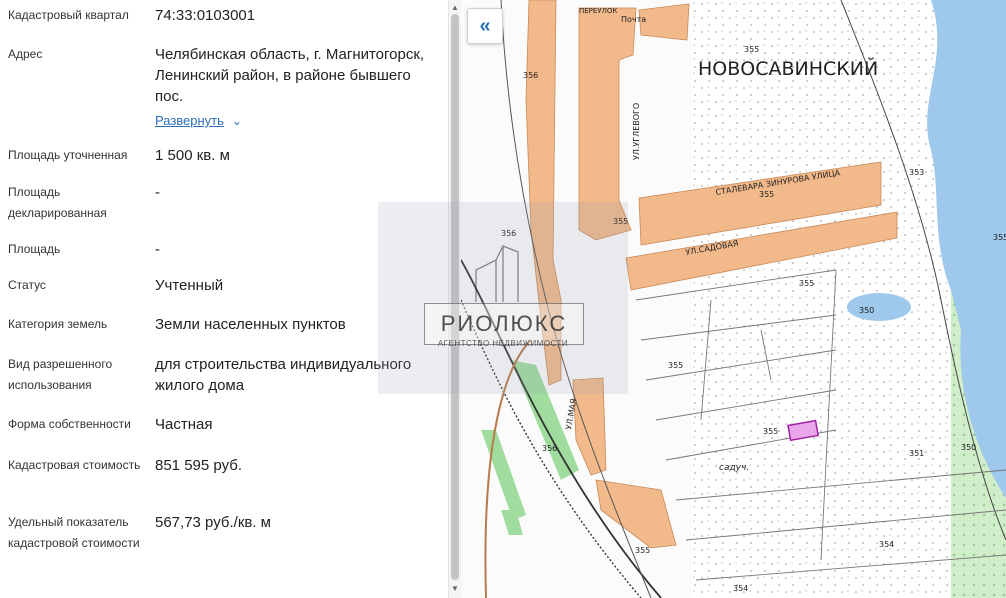  What do you see at coordinates (205, 15) in the screenshot?
I see `field-value: 74:33:0103001` at bounding box center [205, 15].